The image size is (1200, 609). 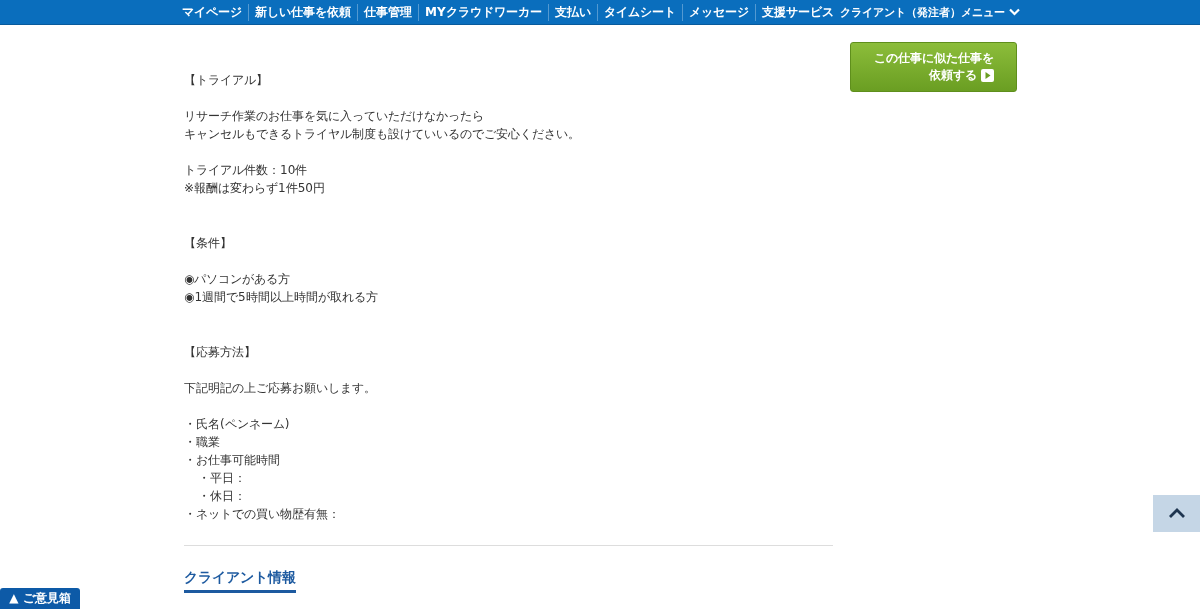 What do you see at coordinates (382, 134) in the screenshot?
I see `body-text: キャンセルもできるトライヤル制度も設けていいるのでご安心ください。` at bounding box center [382, 134].